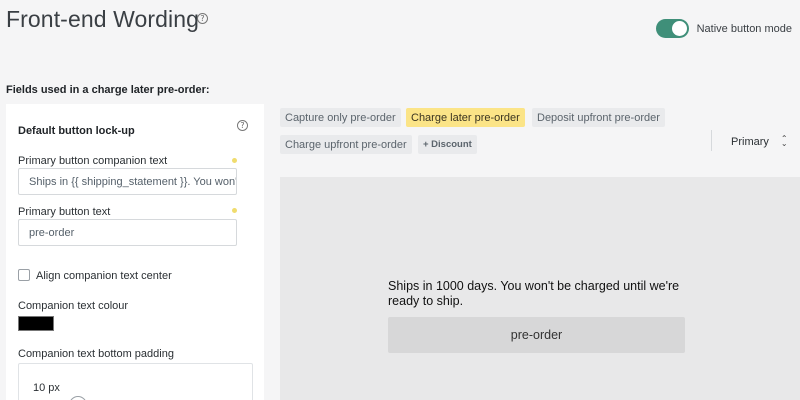 This screenshot has height=400, width=800. What do you see at coordinates (103, 19) in the screenshot?
I see `page-title: Front-end Wording` at bounding box center [103, 19].